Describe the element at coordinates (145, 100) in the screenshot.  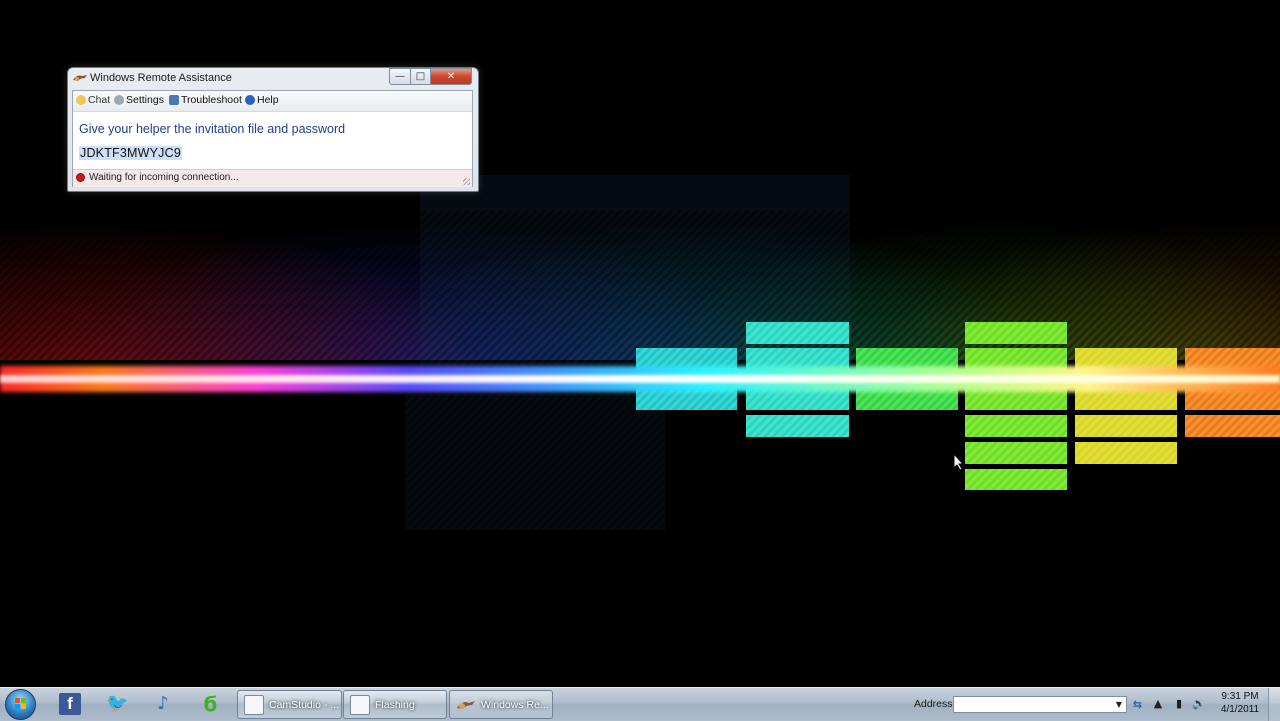
I see `settings-label: Settings` at that location.